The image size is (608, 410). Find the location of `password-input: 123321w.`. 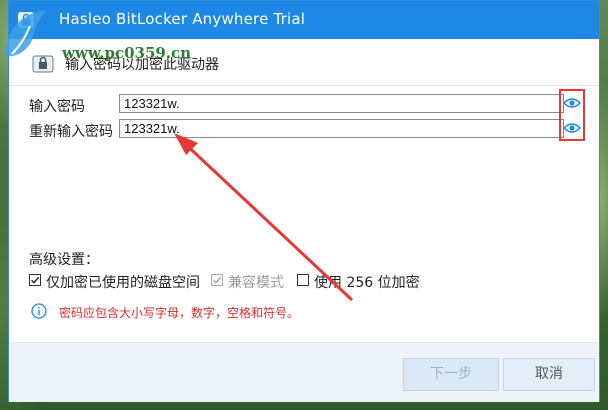

password-input: 123321w. is located at coordinates (341, 103).